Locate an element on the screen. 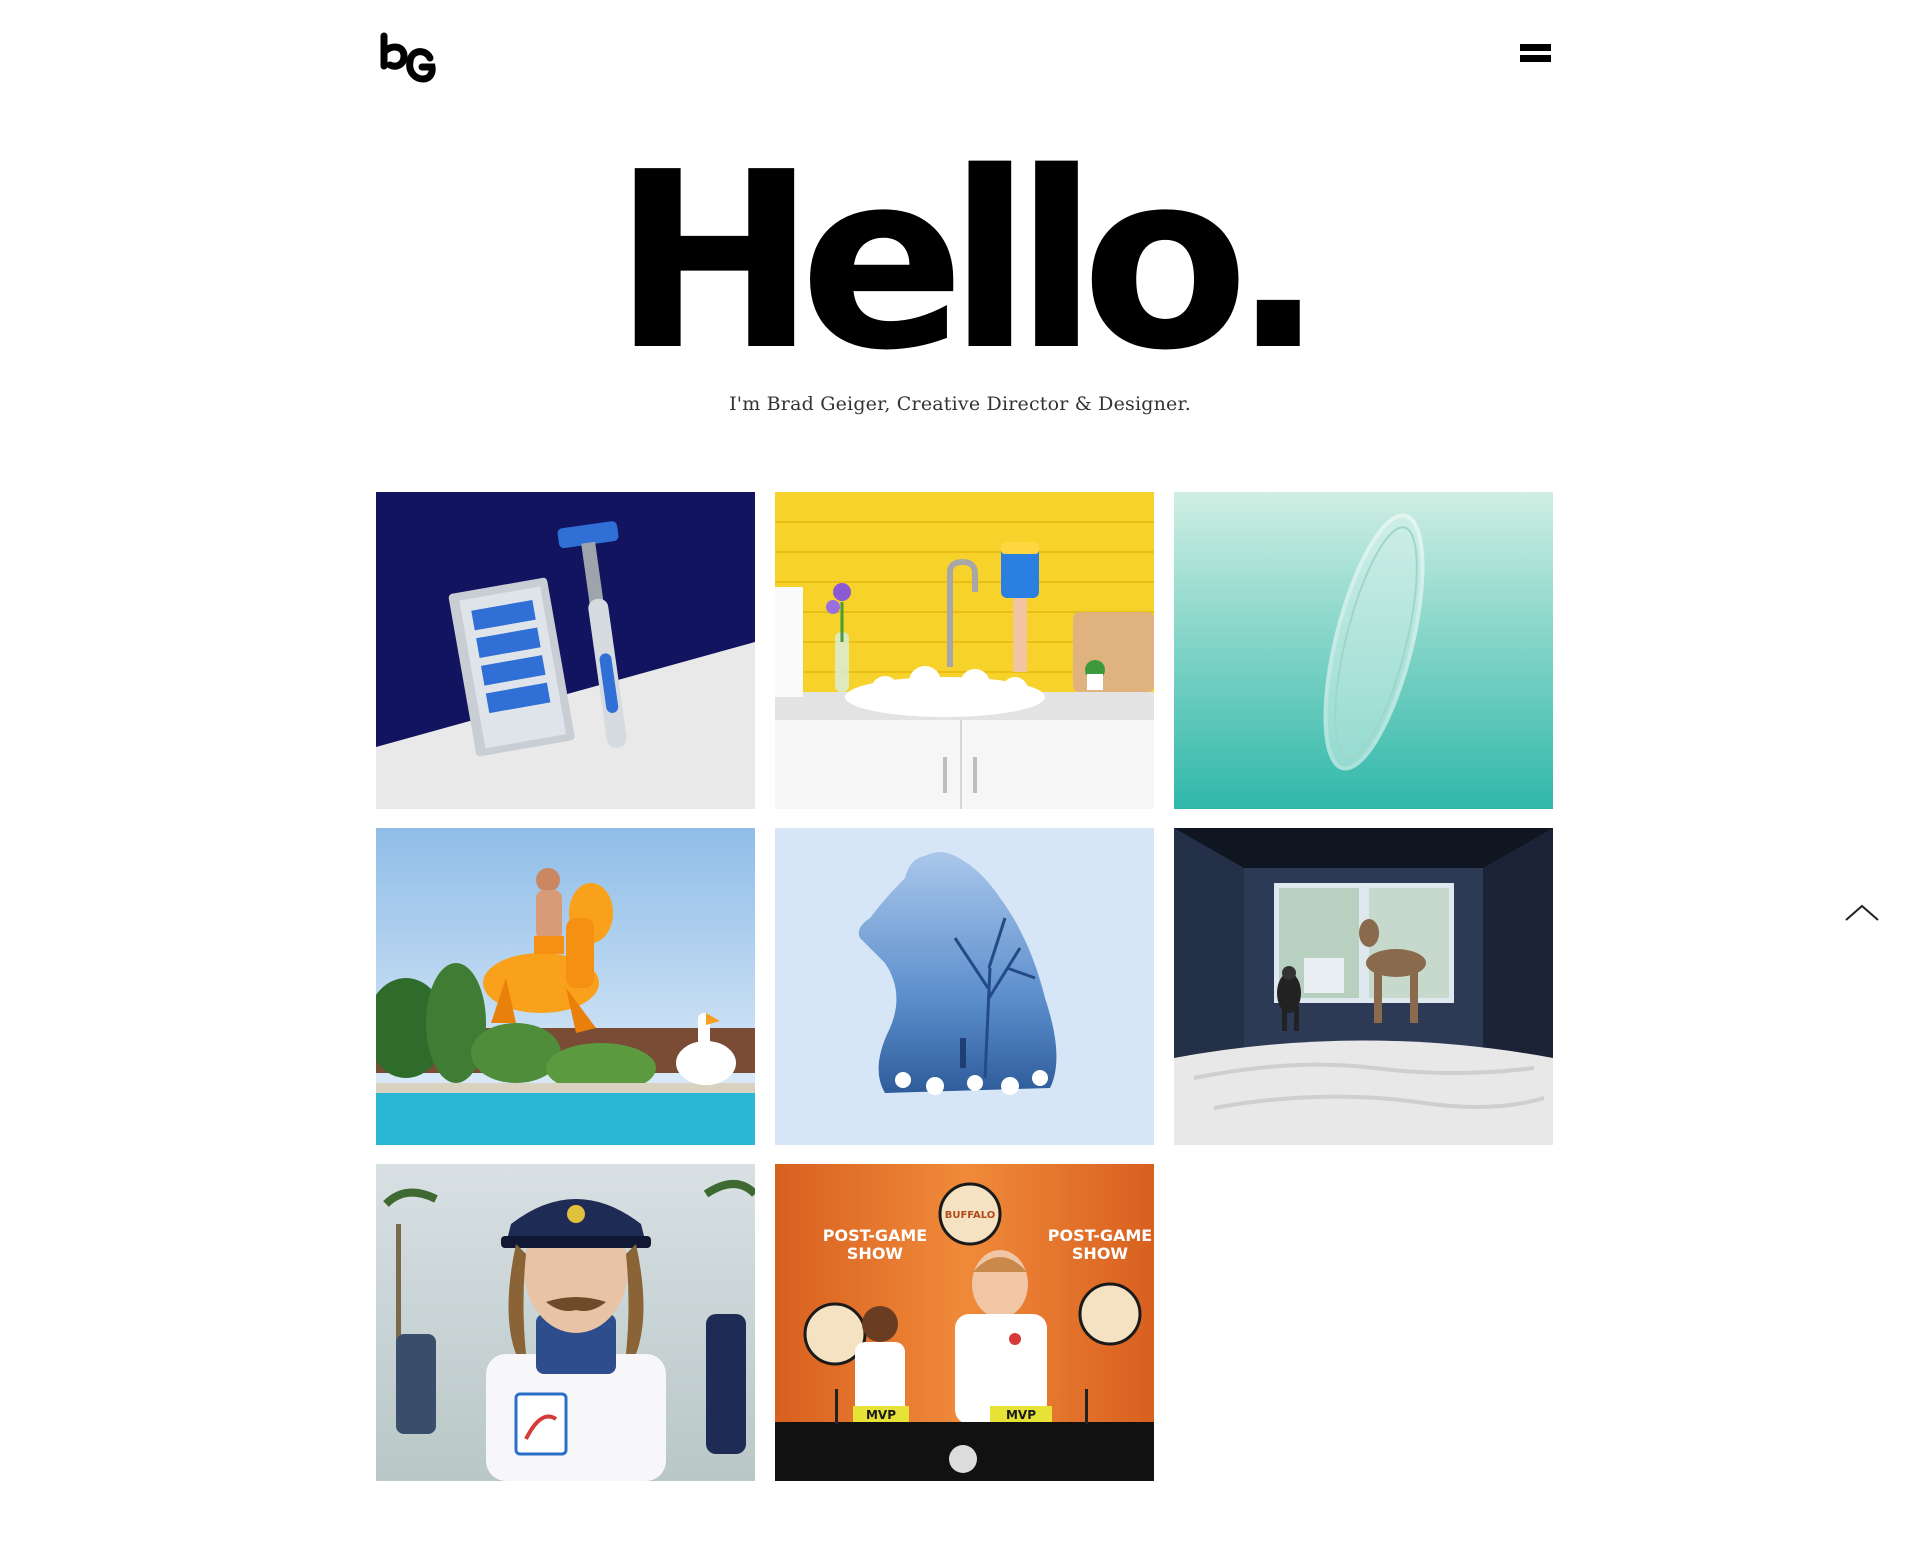  glass-lens-image is located at coordinates (1363, 650).